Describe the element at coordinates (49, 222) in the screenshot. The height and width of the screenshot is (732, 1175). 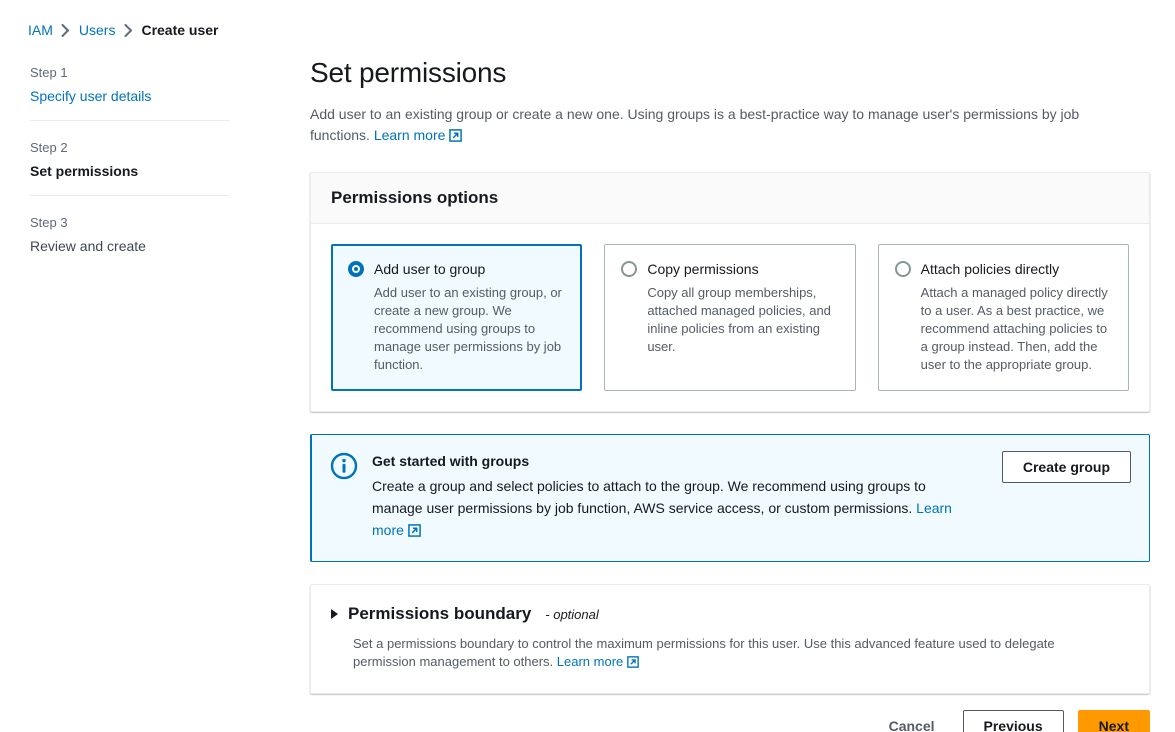
I see `step-3-number: Step 3` at that location.